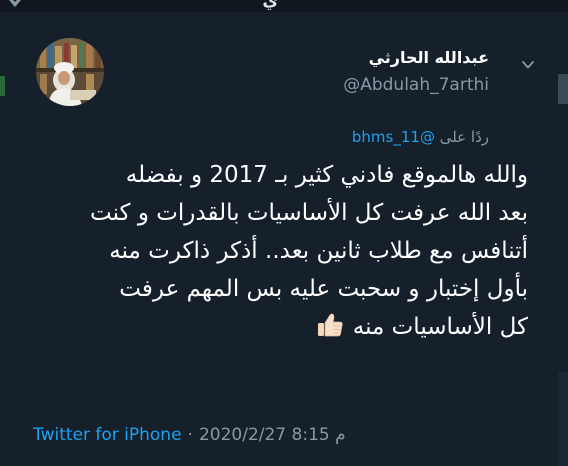  What do you see at coordinates (429, 57) in the screenshot?
I see `display-name: عبدالله الحارثي` at bounding box center [429, 57].